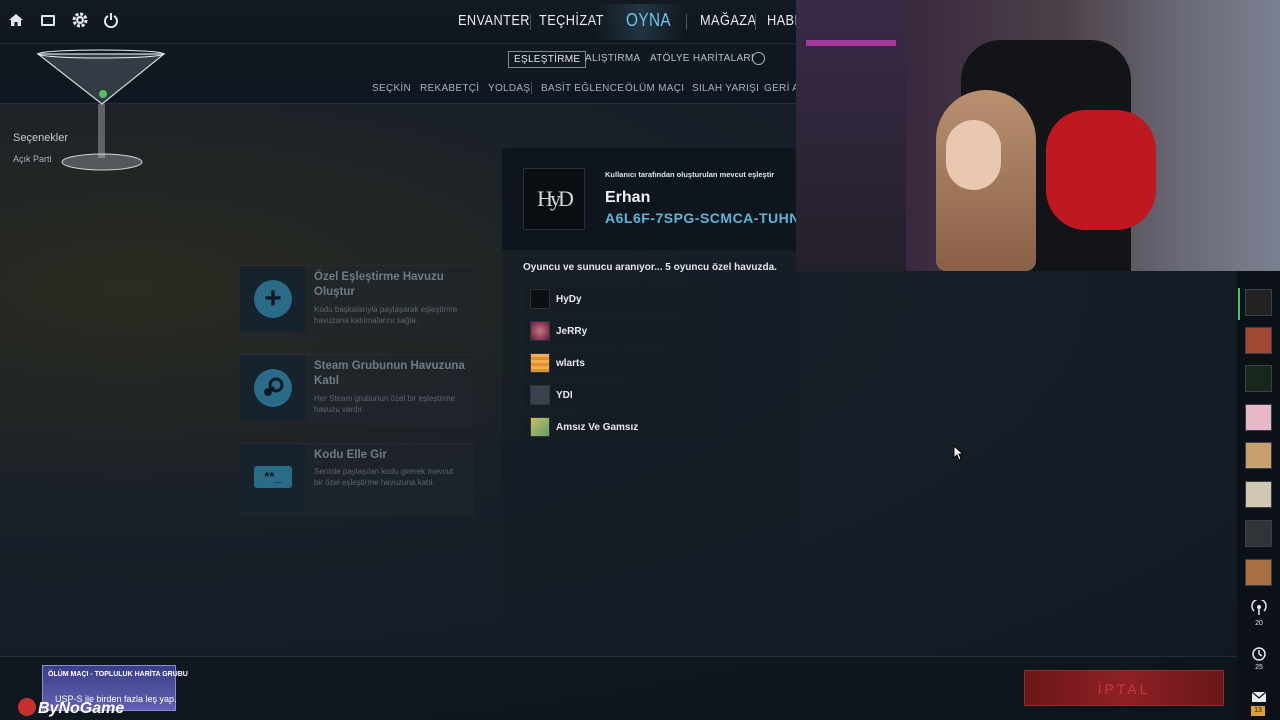 Image resolution: width=1280 pixels, height=720 pixels. What do you see at coordinates (570, 363) in the screenshot?
I see `player-name: wlarts` at bounding box center [570, 363].